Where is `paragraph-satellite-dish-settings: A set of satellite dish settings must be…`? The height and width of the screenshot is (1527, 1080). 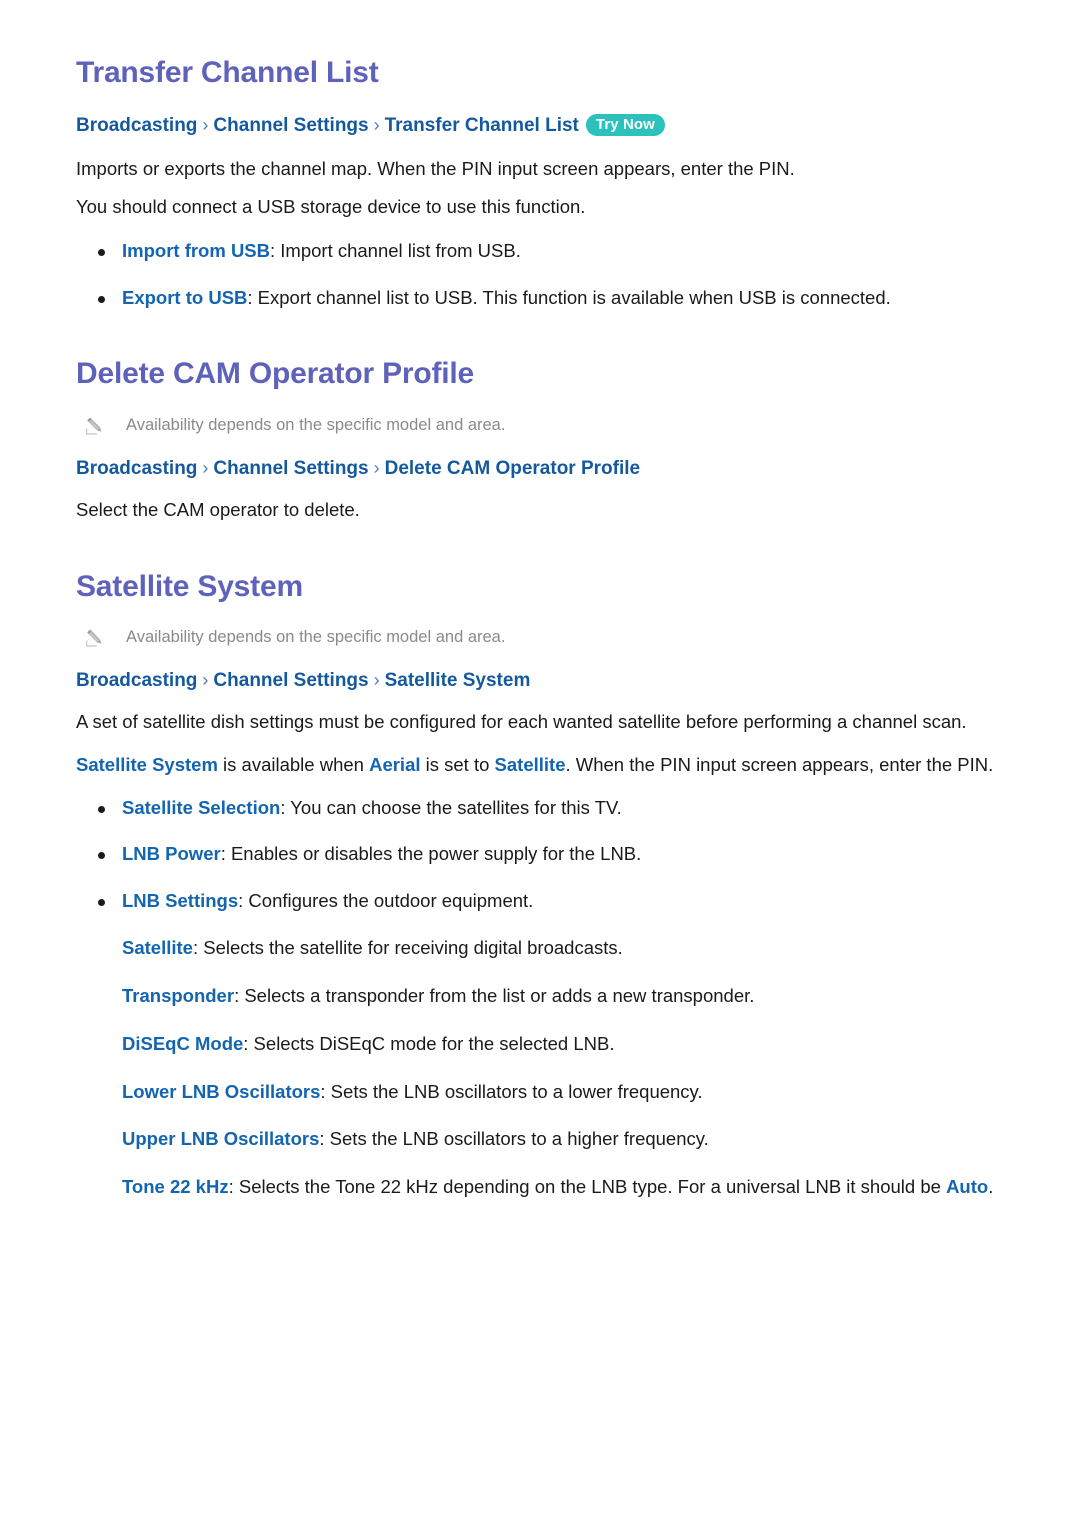 paragraph-satellite-dish-settings: A set of satellite dish settings must be… is located at coordinates (521, 721).